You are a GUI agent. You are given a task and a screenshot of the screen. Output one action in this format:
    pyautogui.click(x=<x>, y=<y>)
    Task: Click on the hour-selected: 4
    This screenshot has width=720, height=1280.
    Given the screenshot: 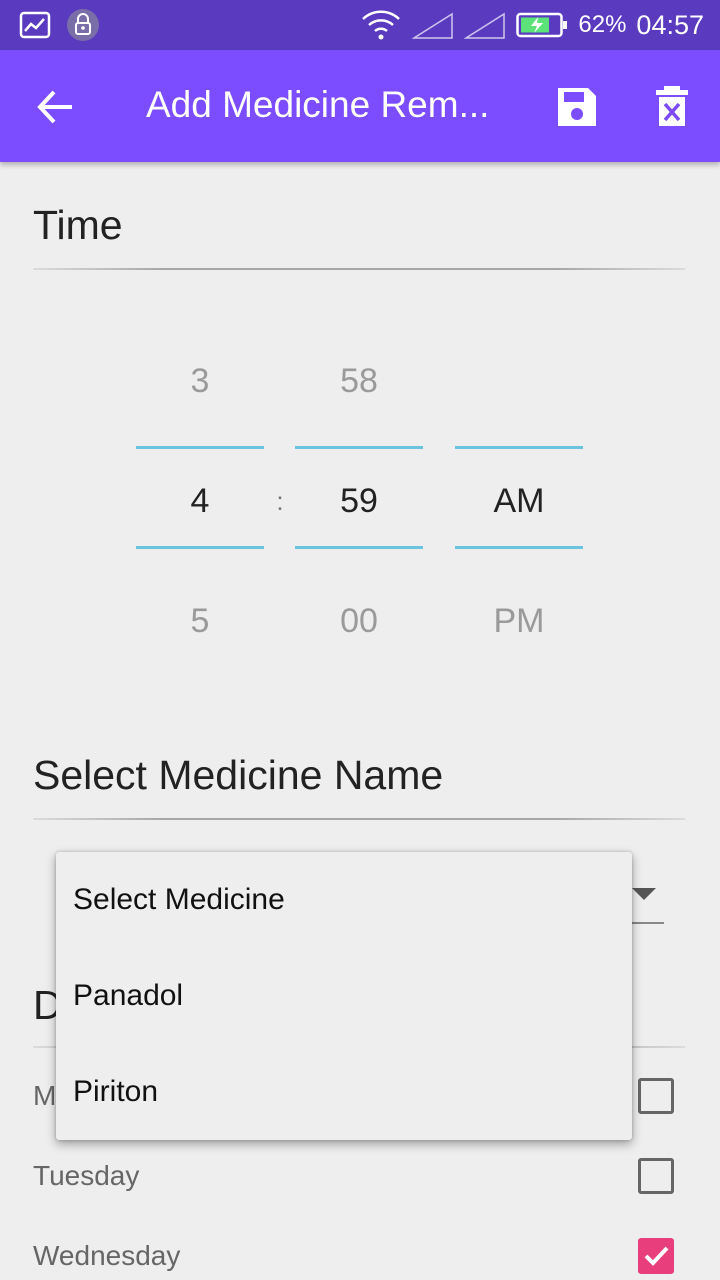 What is the action you would take?
    pyautogui.click(x=200, y=501)
    